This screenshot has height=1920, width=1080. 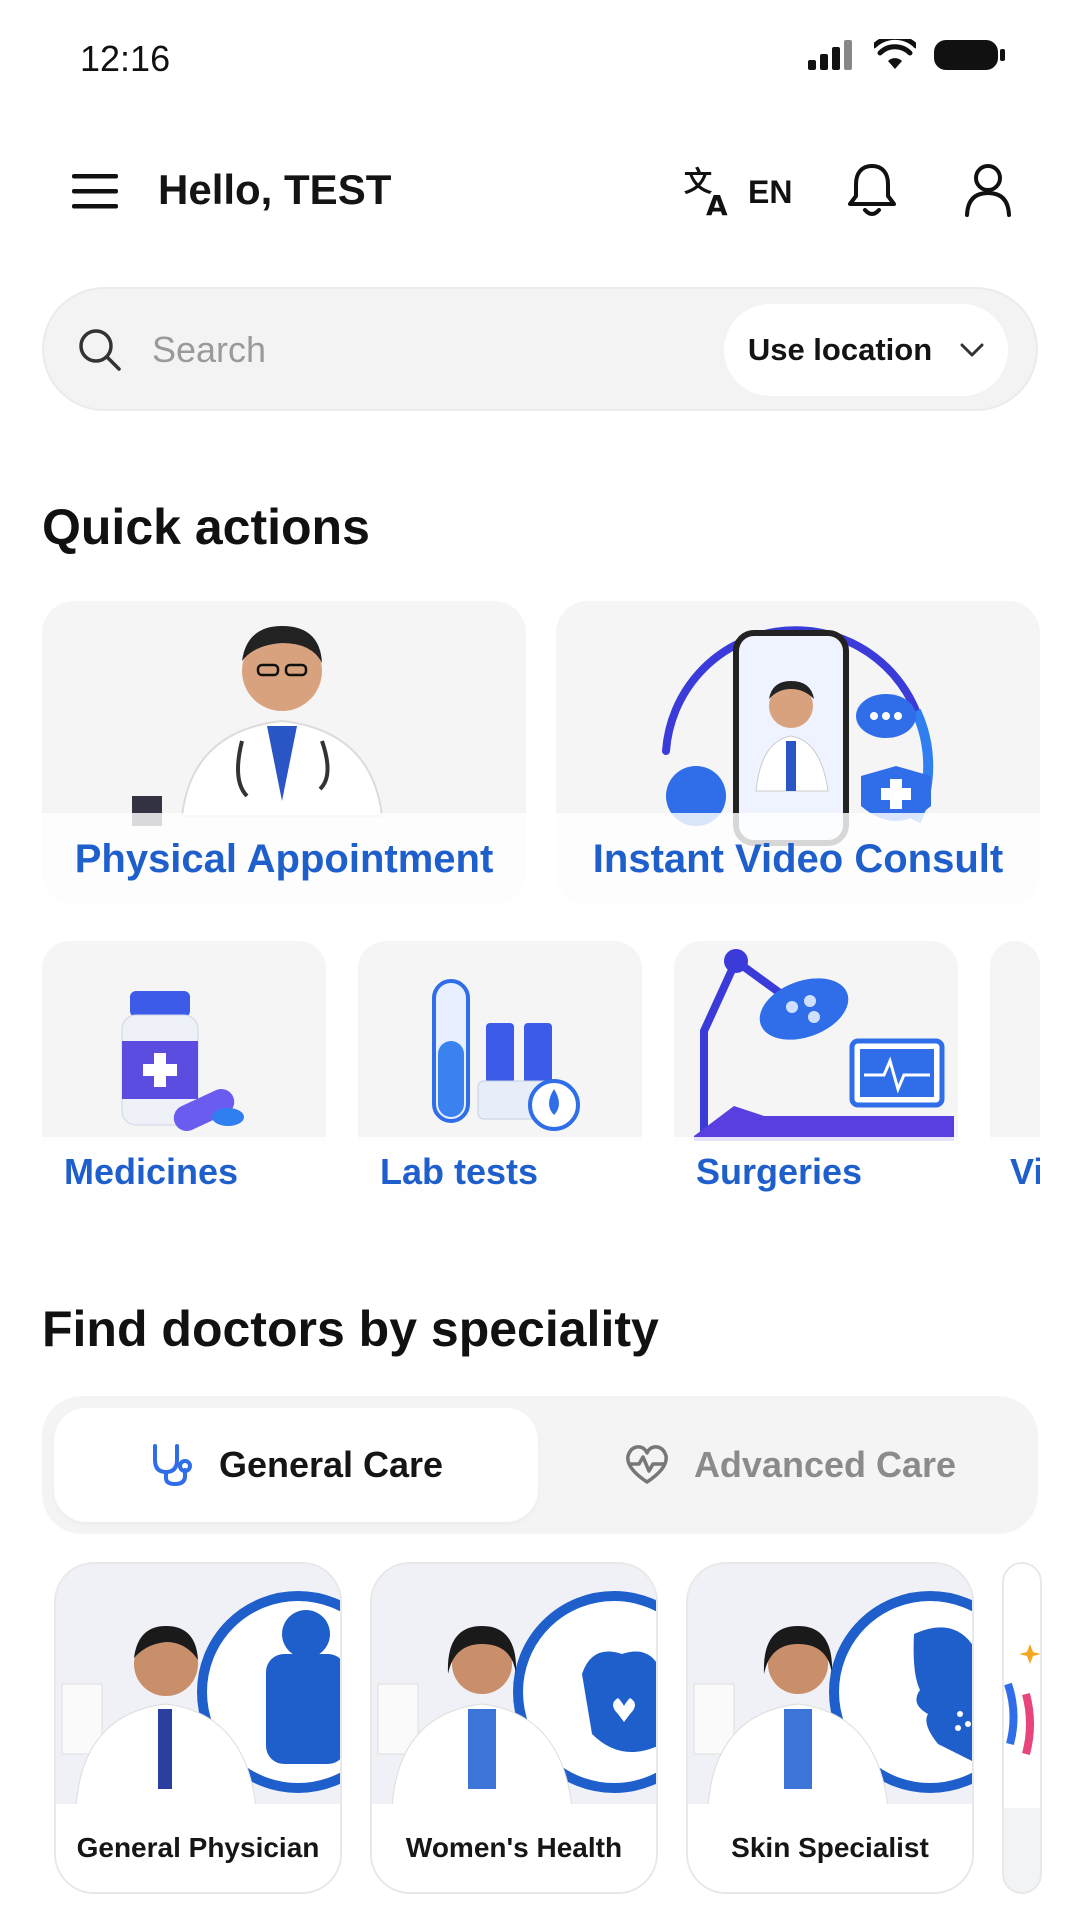 I want to click on translate-icon: 文 A, so click(x=706, y=192).